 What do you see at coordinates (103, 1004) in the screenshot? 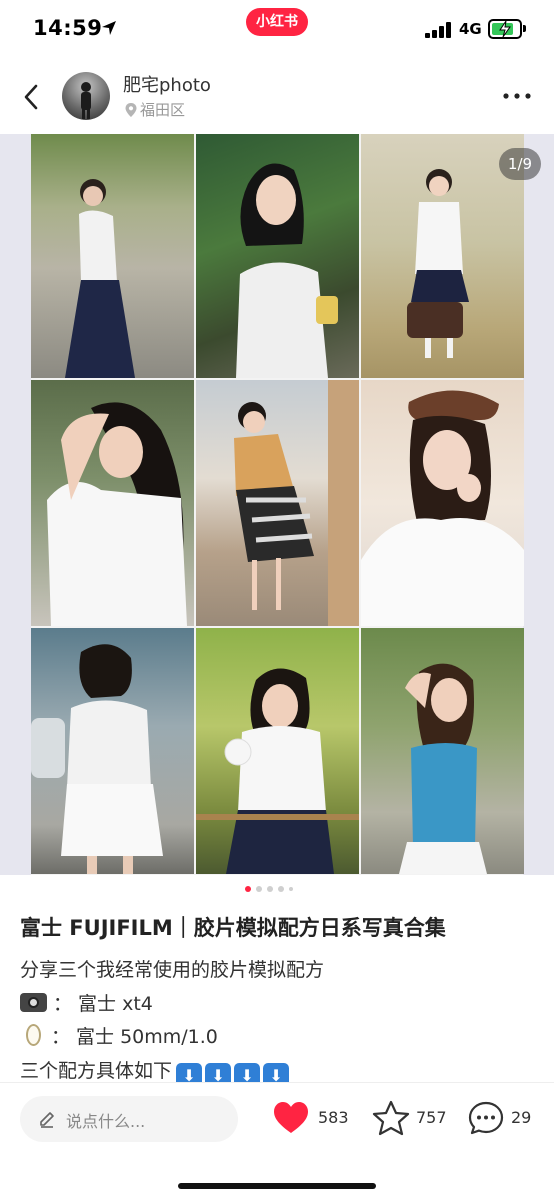
I see `camera-model-text: ： 富士 xt4` at bounding box center [103, 1004].